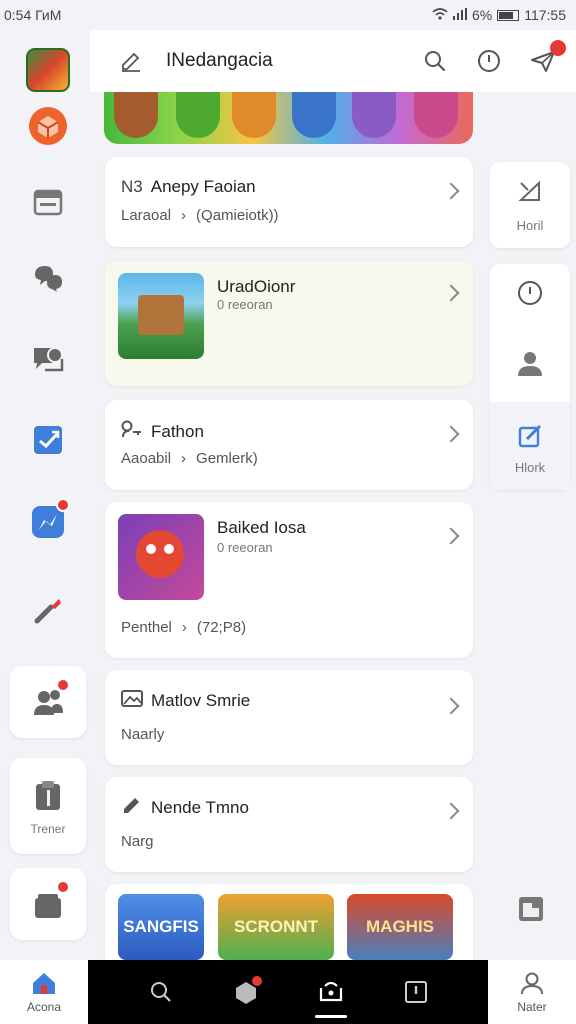 The height and width of the screenshot is (1024, 576). Describe the element at coordinates (482, 15) in the screenshot. I see `battery-percent: 6%` at that location.